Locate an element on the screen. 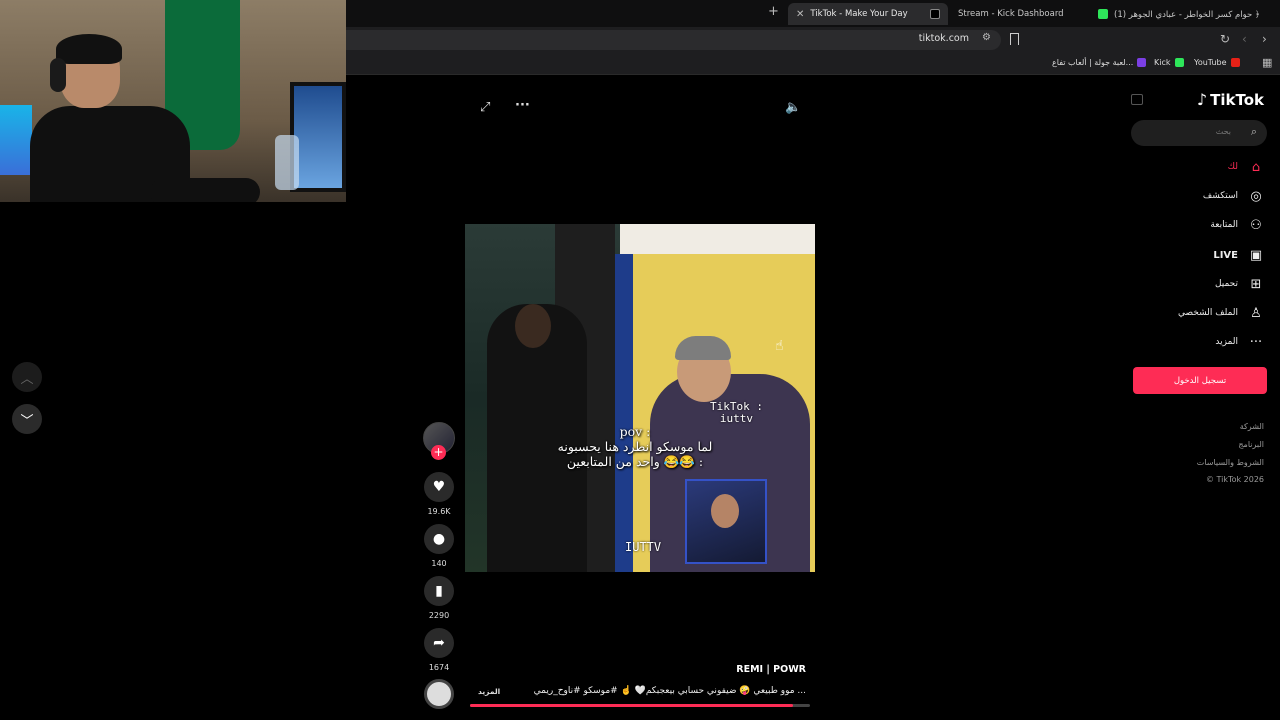 This screenshot has width=1280, height=720. tiktok-logo: ♪ TikTok is located at coordinates (1230, 99).